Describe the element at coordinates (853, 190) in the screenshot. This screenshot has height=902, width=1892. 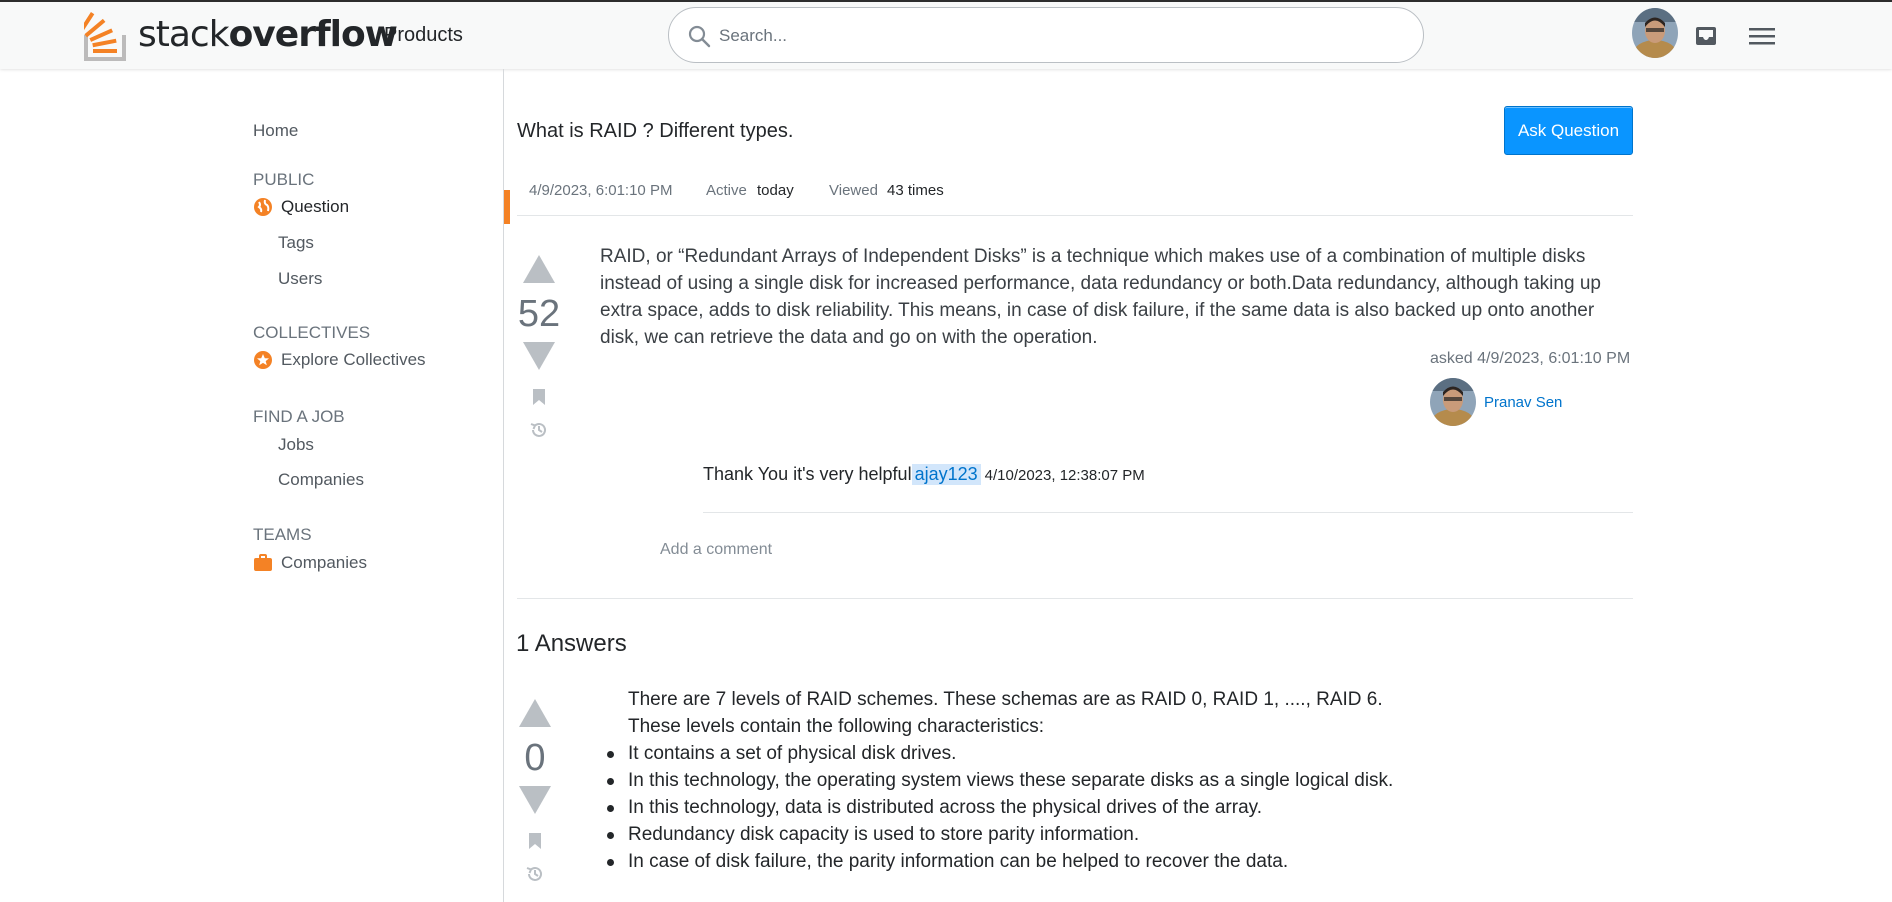
I see `viewed-label: Viewed` at that location.